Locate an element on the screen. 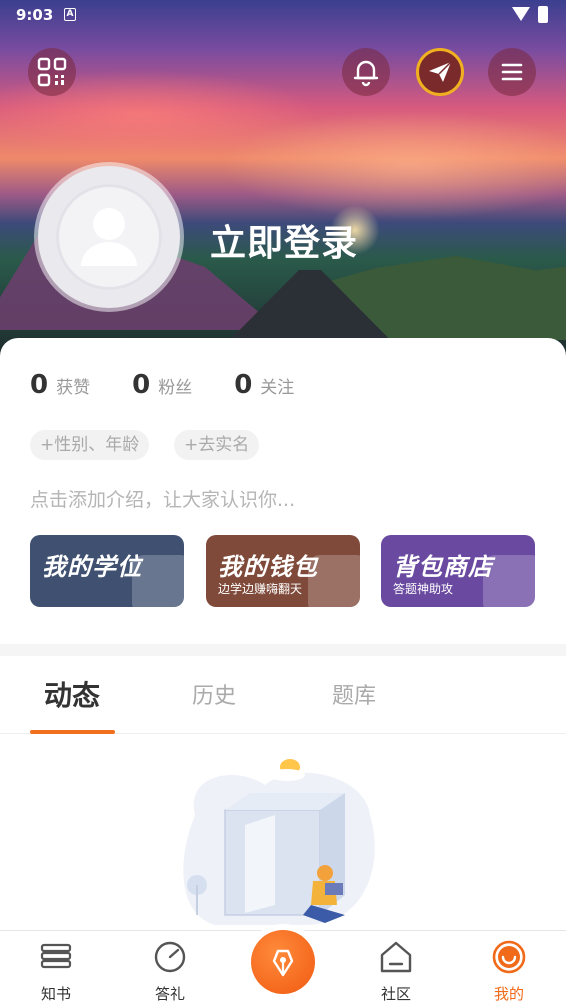  nav-item-mine: 我的 is located at coordinates (509, 971).